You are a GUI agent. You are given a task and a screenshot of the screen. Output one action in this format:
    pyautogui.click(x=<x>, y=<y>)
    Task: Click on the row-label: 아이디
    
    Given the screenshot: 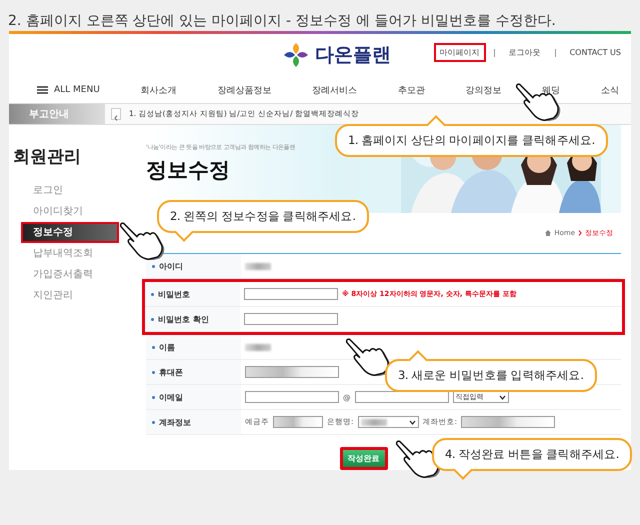 What is the action you would take?
    pyautogui.click(x=171, y=266)
    